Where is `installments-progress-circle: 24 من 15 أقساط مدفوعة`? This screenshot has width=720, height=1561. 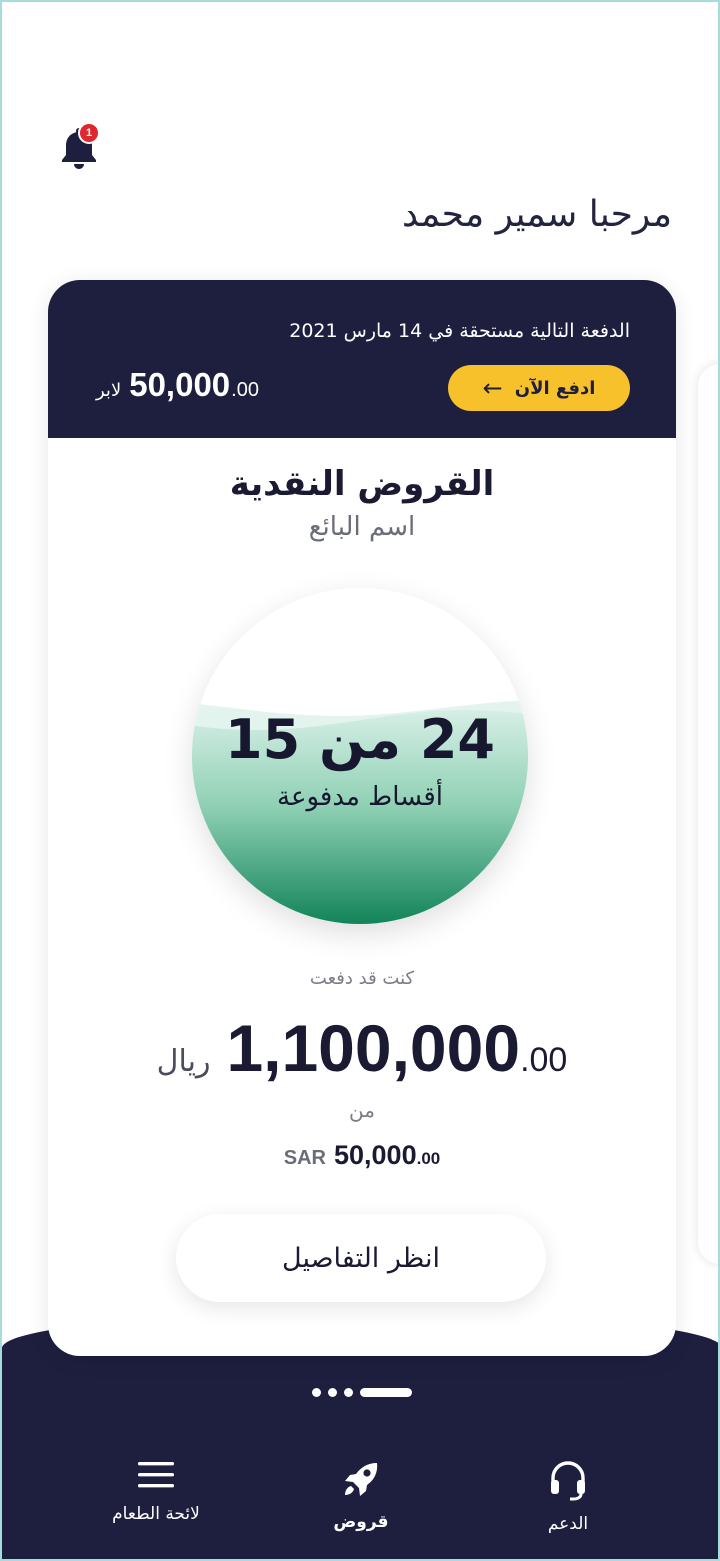 installments-progress-circle: 24 من 15 أقساط مدفوعة is located at coordinates (360, 756).